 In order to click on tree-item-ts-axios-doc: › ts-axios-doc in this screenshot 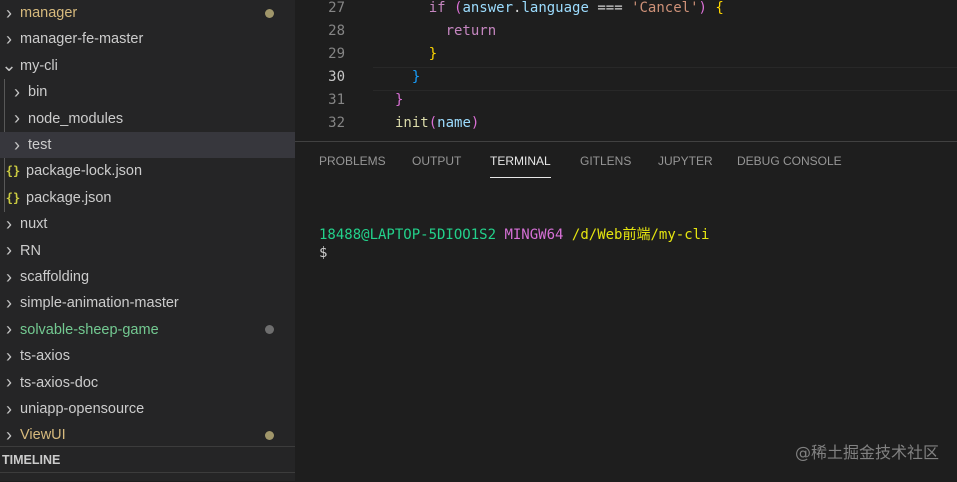, I will do `click(147, 383)`.